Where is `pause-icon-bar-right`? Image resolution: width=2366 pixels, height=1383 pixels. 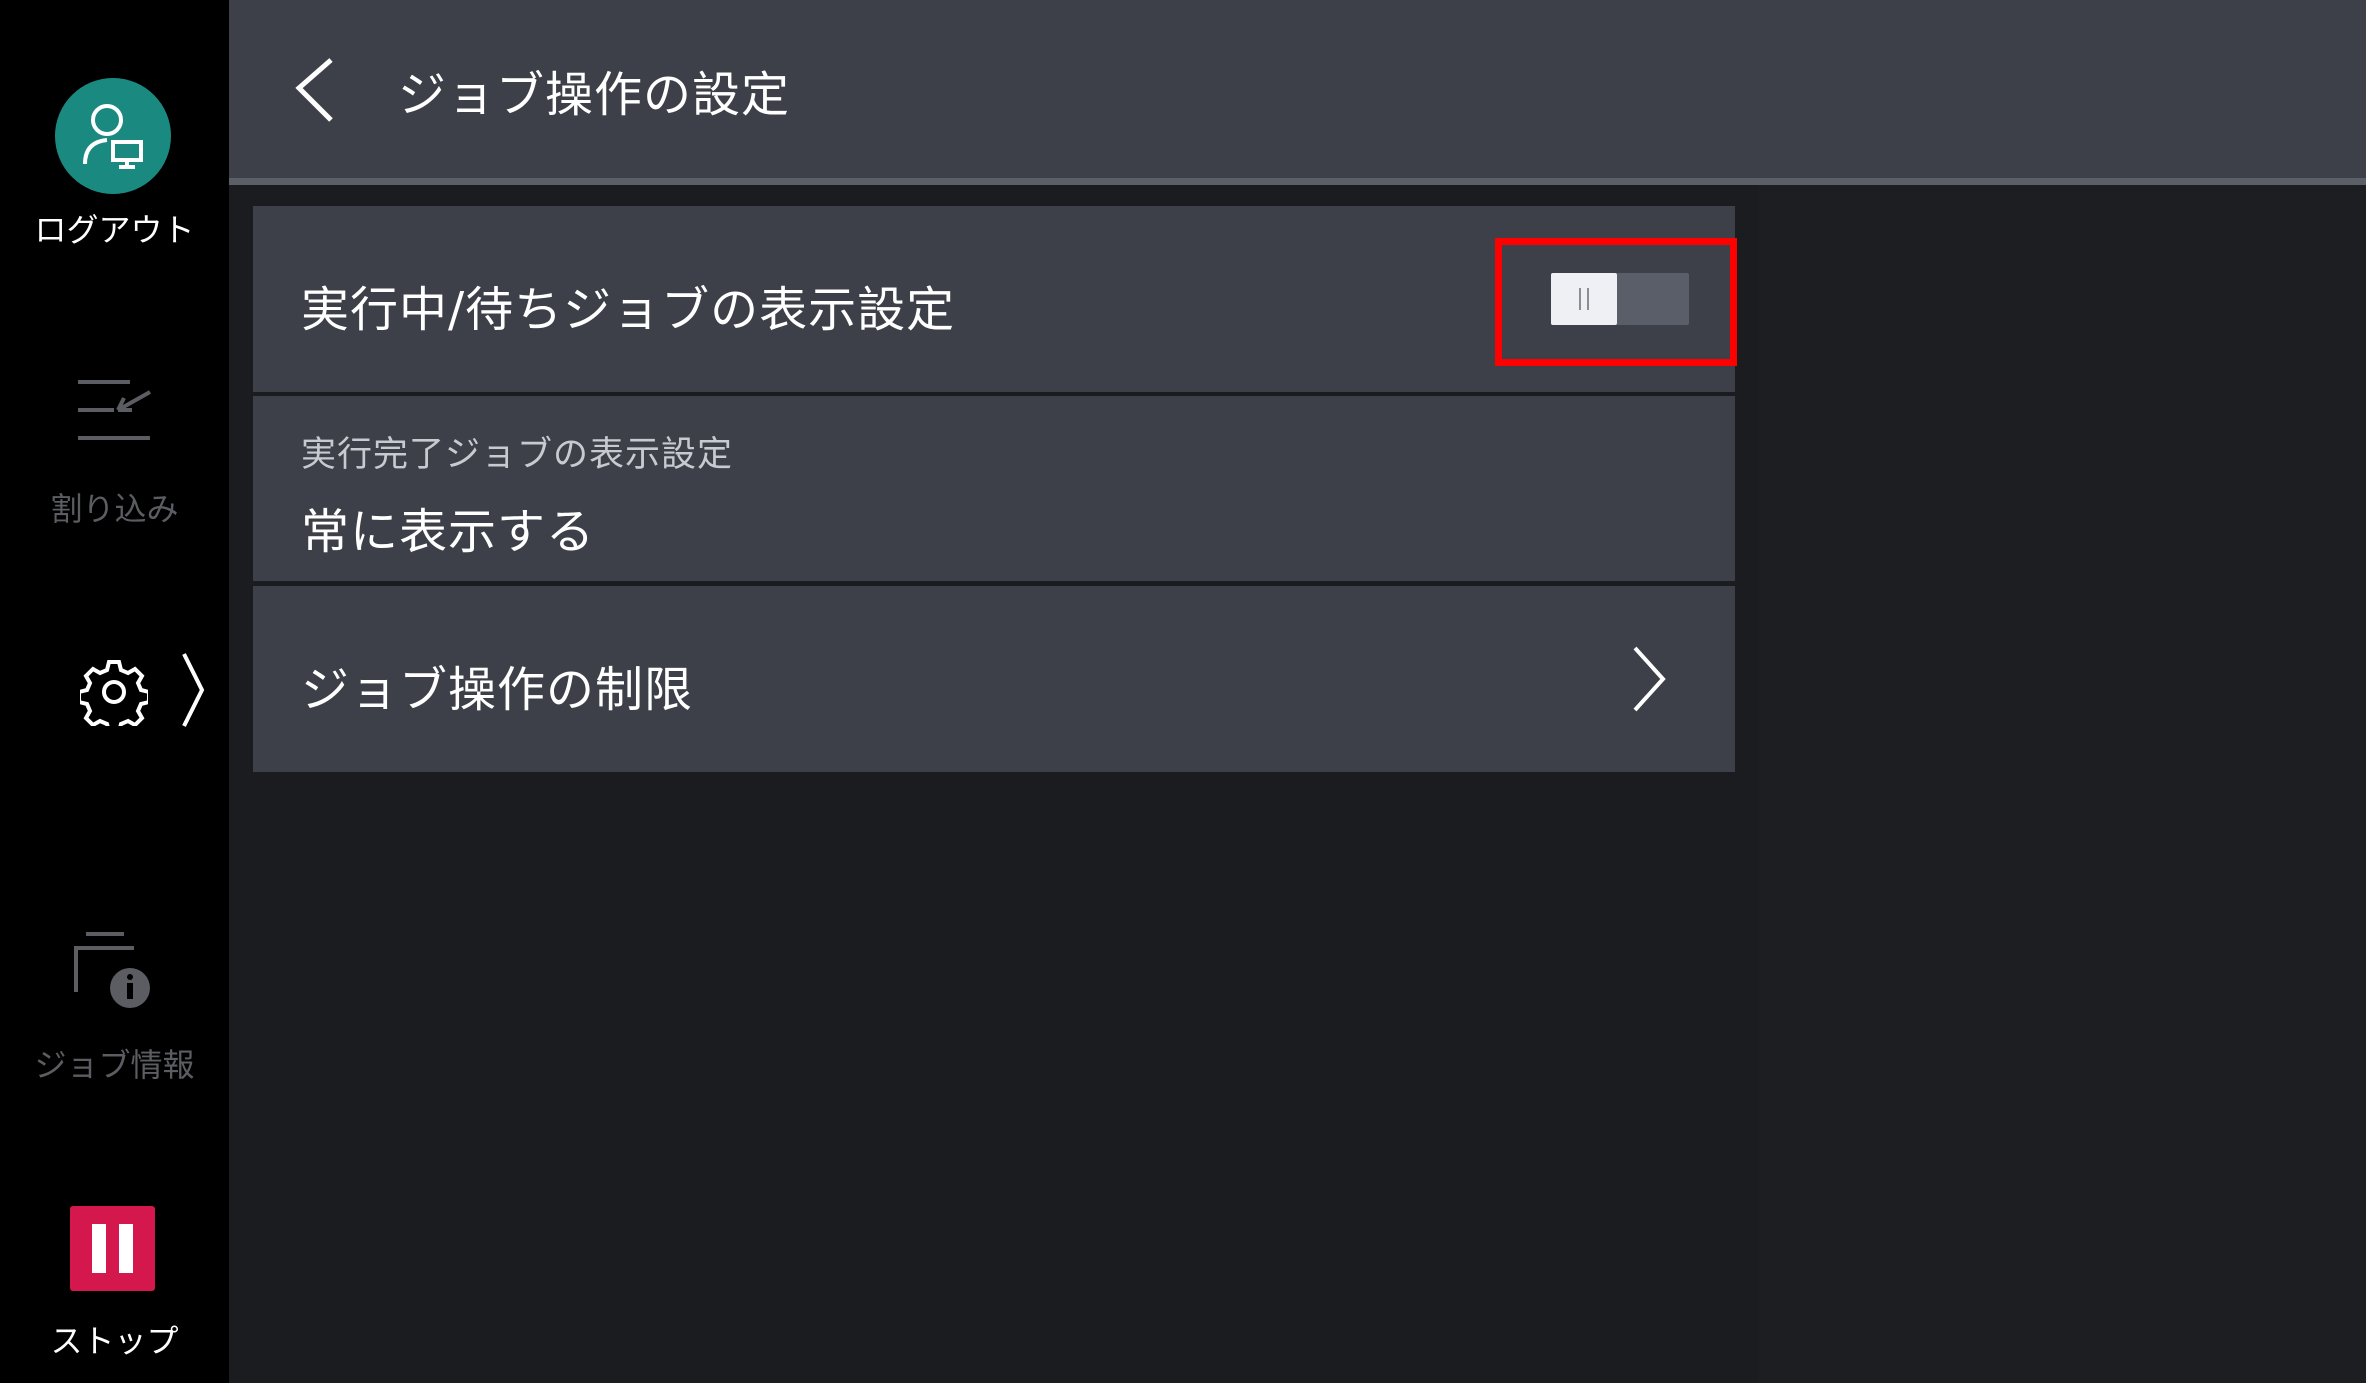 pause-icon-bar-right is located at coordinates (126, 1248).